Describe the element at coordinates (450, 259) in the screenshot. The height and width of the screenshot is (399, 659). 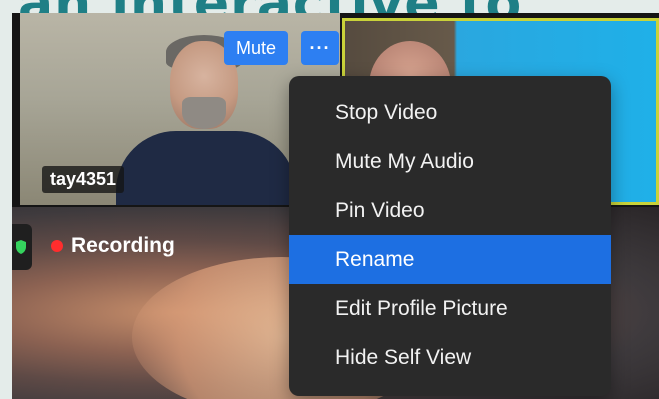
I see `menu-item-rename: Rename` at that location.